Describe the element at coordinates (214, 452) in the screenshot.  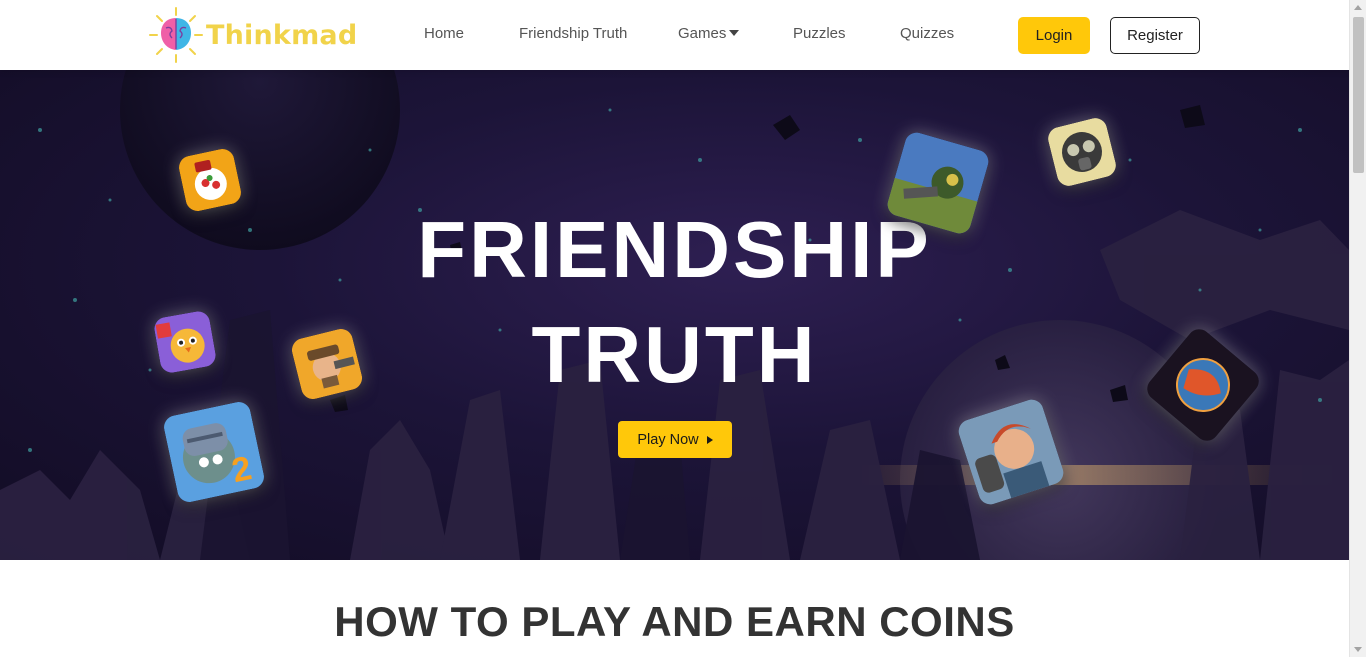
I see `game-icon-zombie-knight: 2` at that location.